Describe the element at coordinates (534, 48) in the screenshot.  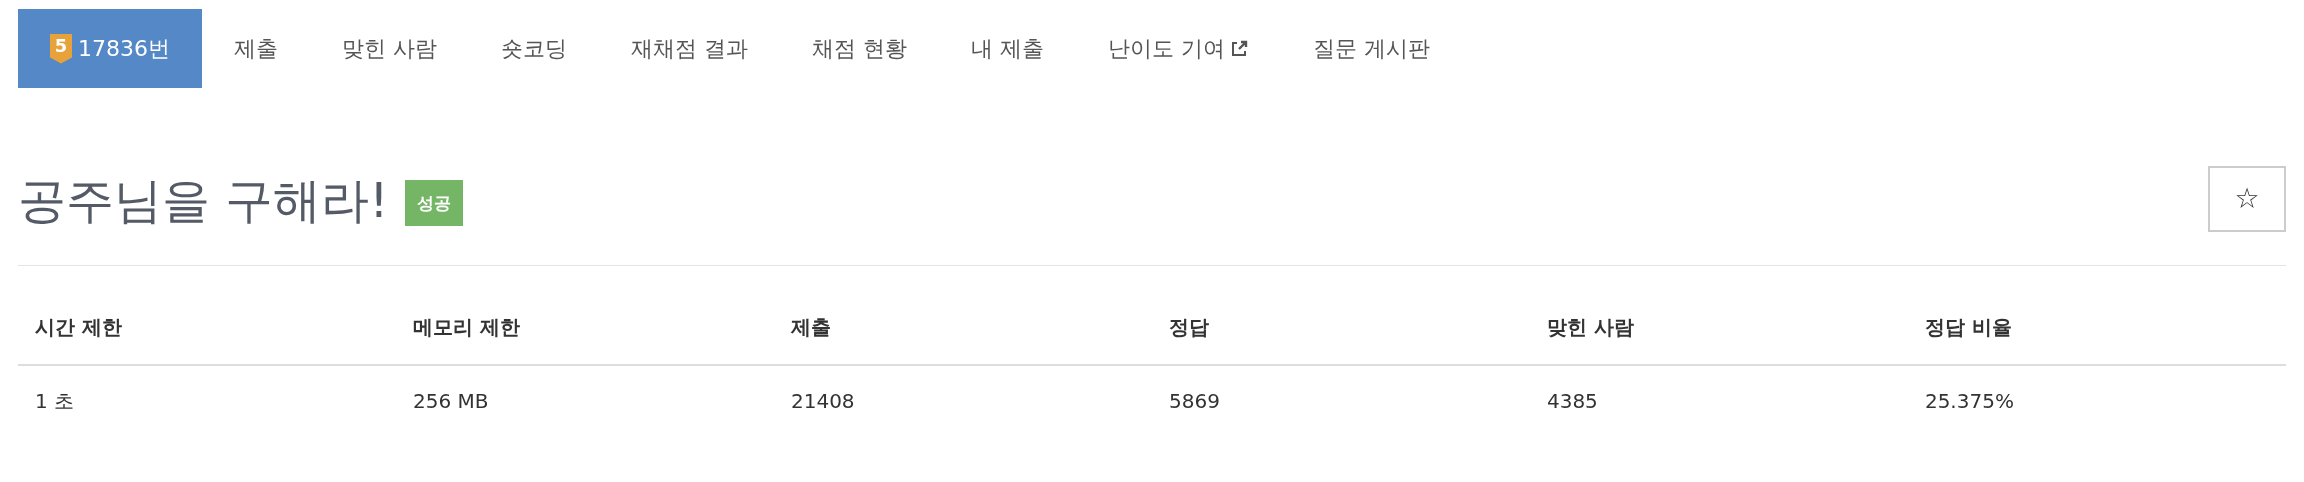
I see `problem-tab: 숏코딩` at that location.